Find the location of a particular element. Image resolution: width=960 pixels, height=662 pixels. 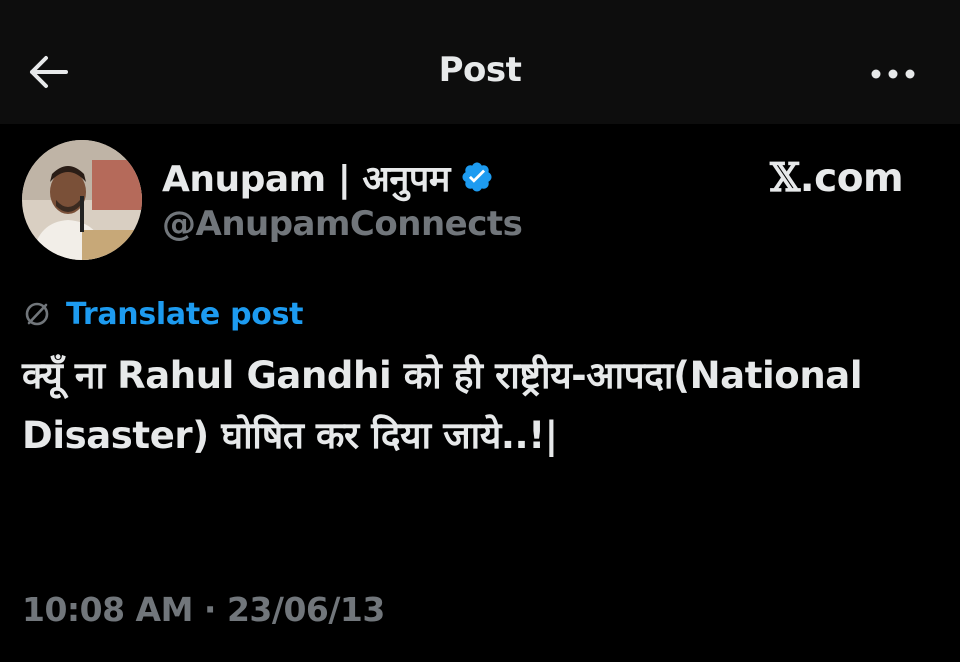

globe-icon is located at coordinates (37, 314).